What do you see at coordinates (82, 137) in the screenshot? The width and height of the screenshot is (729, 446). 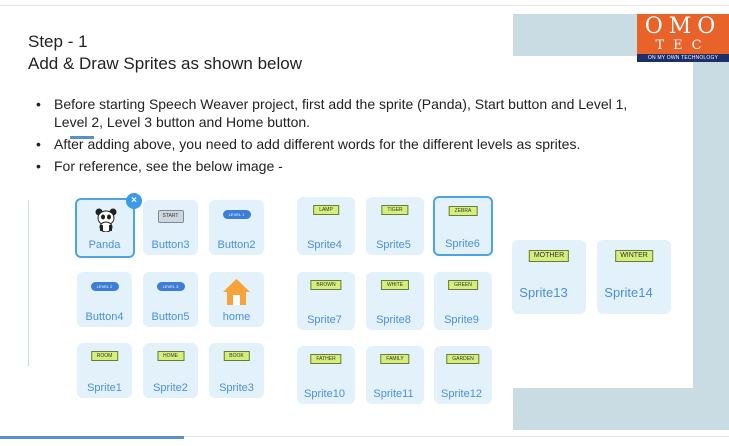 I see `text-cursor-highlight` at bounding box center [82, 137].